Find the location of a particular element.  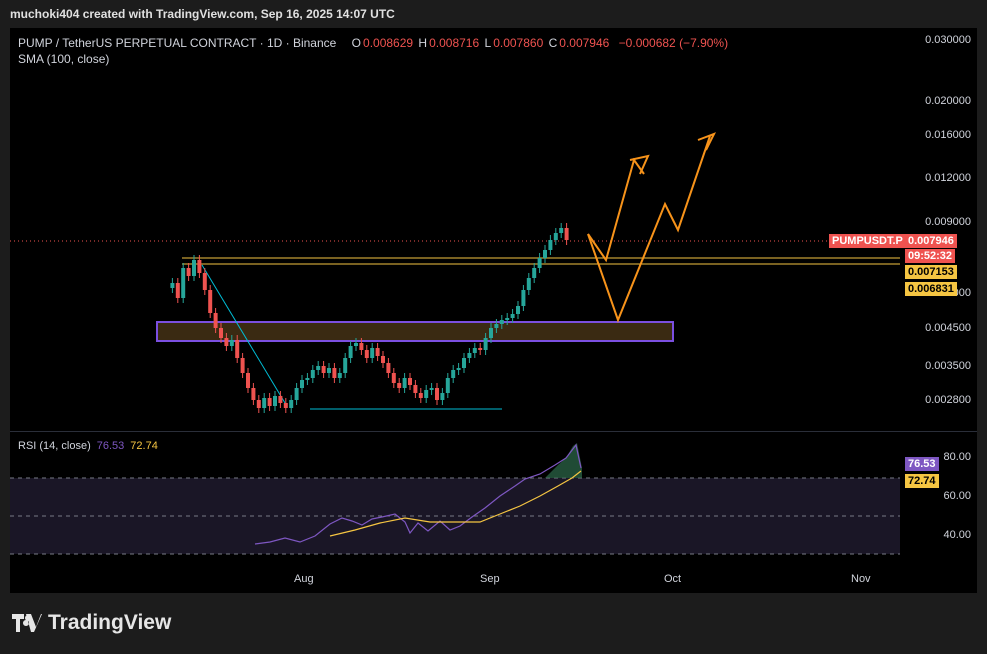

countdown-tag: 09:52:32 is located at coordinates (930, 256).